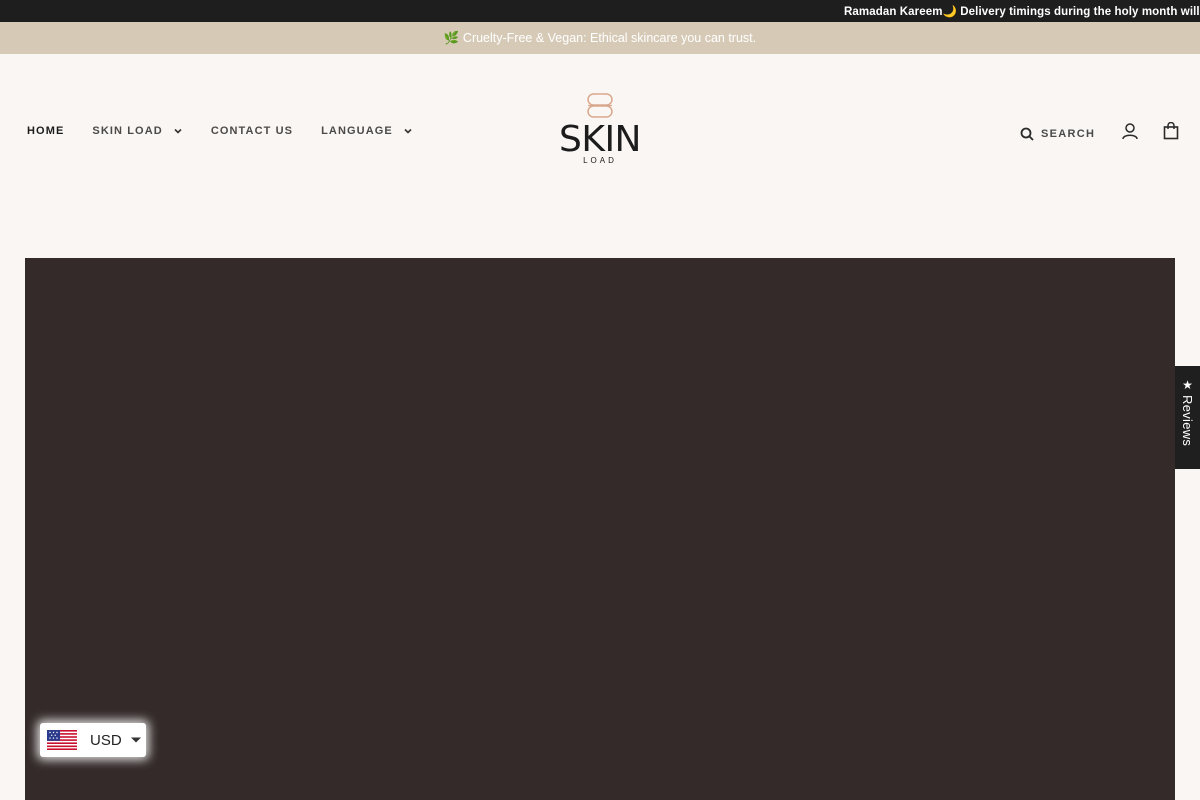 The height and width of the screenshot is (800, 1200). I want to click on currency-code: USD, so click(106, 740).